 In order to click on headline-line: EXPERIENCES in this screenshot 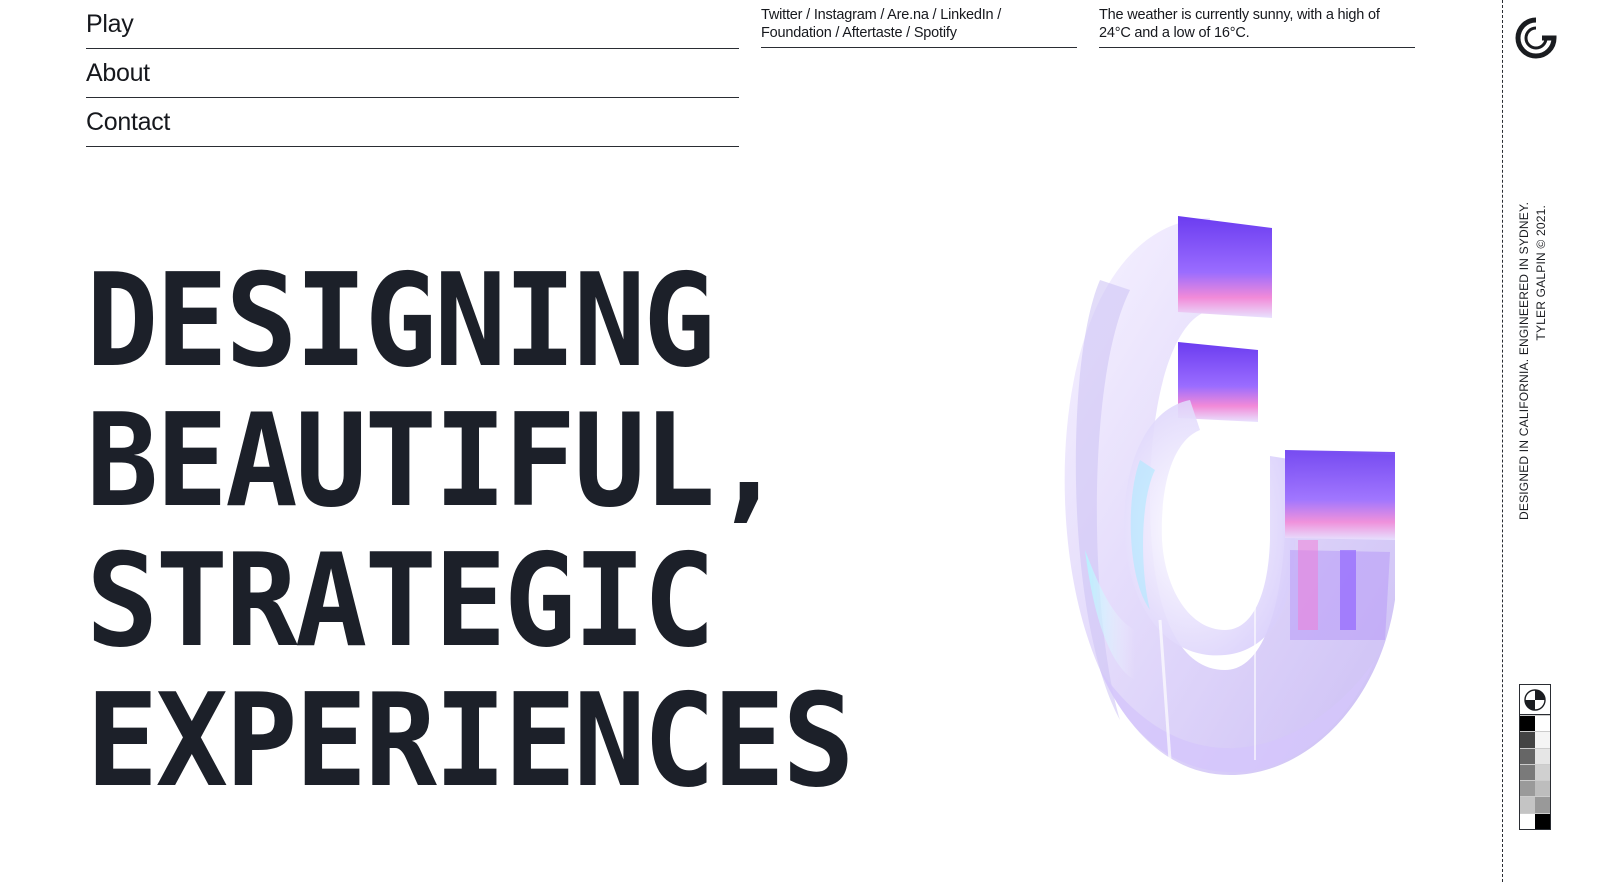, I will do `click(470, 741)`.